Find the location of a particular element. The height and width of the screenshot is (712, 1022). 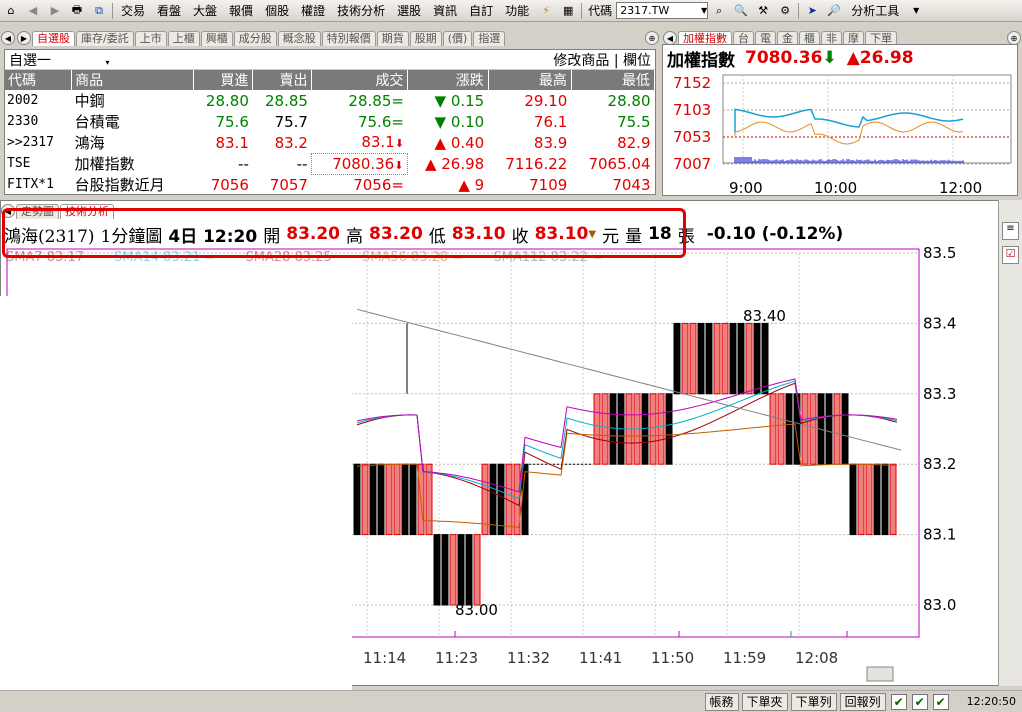

triangle-up-icon: ▲ is located at coordinates (431, 164).